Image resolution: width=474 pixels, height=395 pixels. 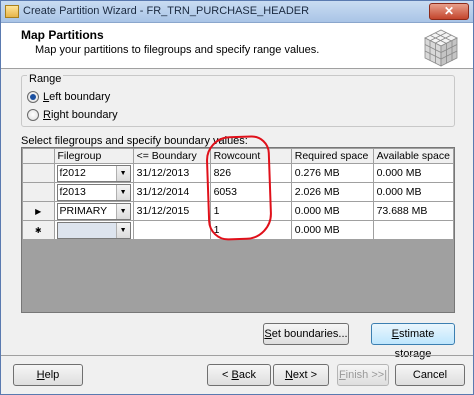 I want to click on filegroup-cell: f2012 ▼, so click(x=93, y=173).